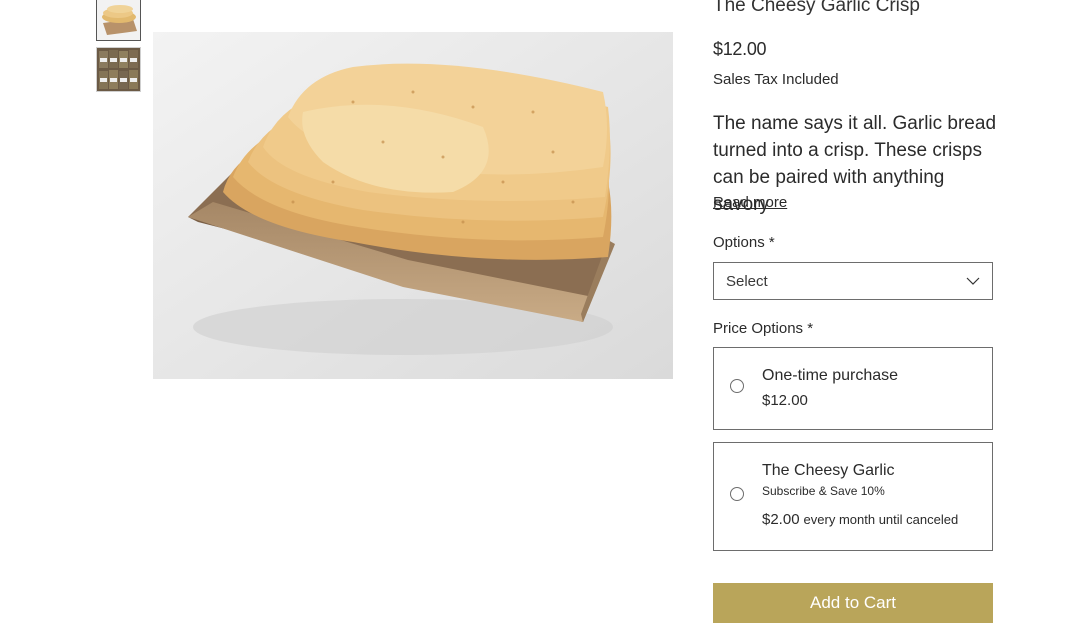 This screenshot has height=623, width=1085. What do you see at coordinates (781, 519) in the screenshot?
I see `plan-price: $2.00` at bounding box center [781, 519].